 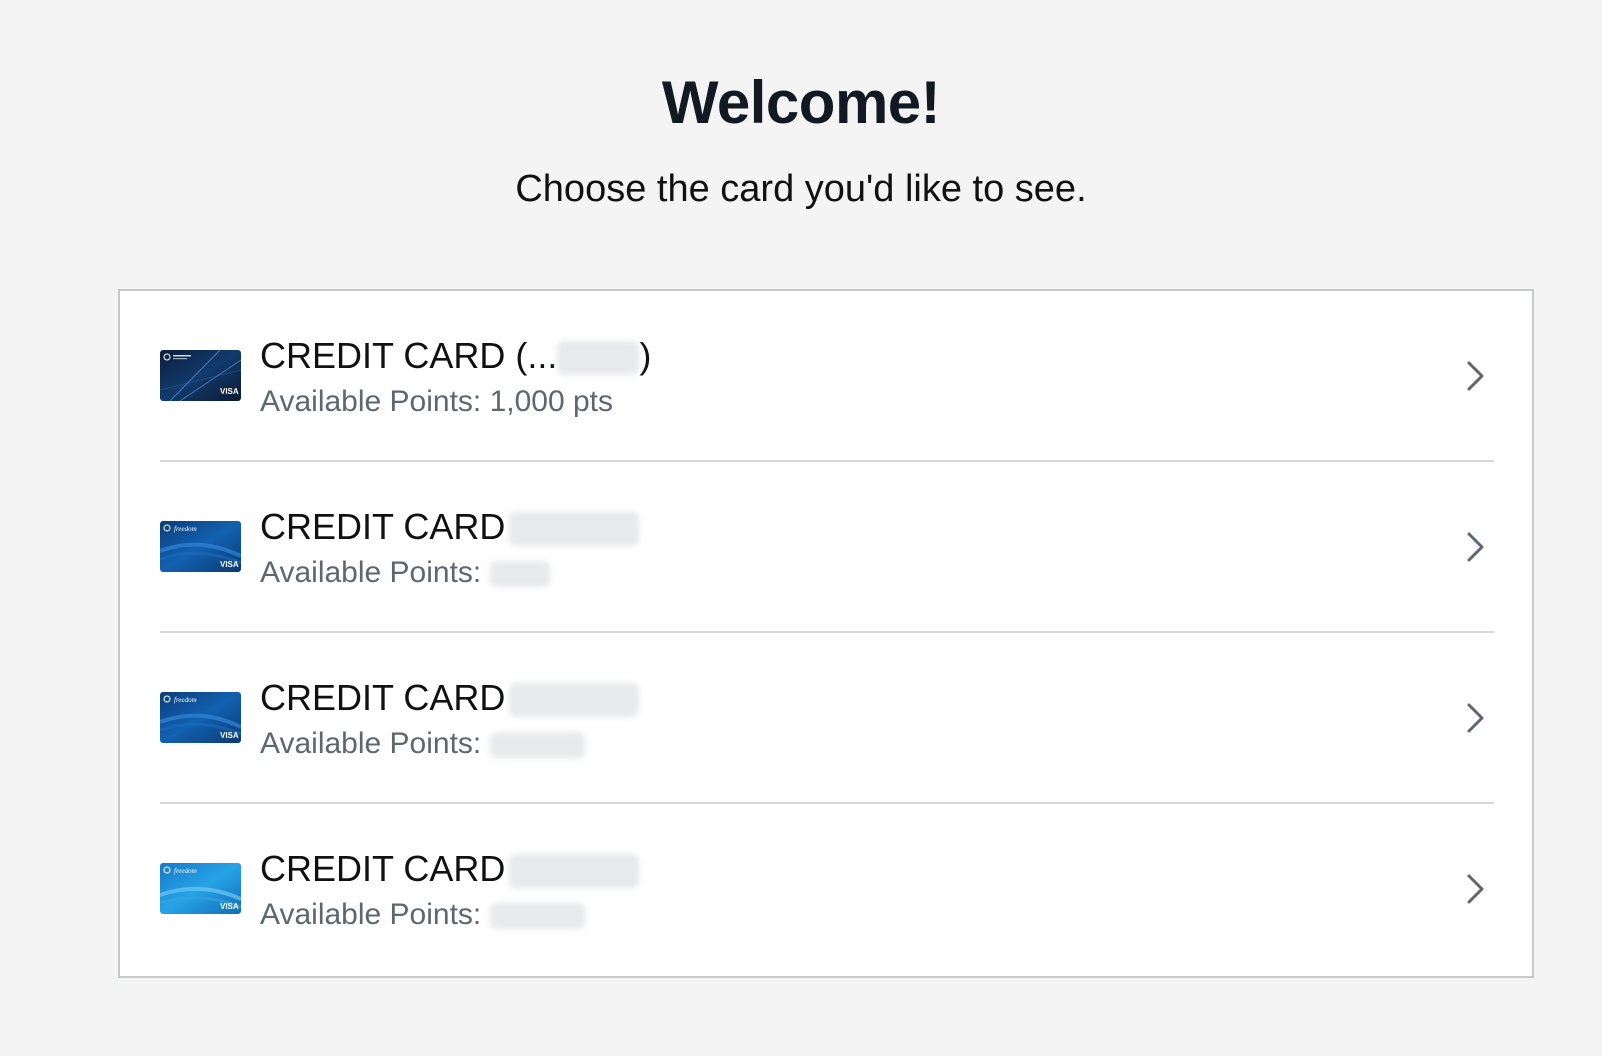 What do you see at coordinates (801, 102) in the screenshot?
I see `page-title: Welcome!` at bounding box center [801, 102].